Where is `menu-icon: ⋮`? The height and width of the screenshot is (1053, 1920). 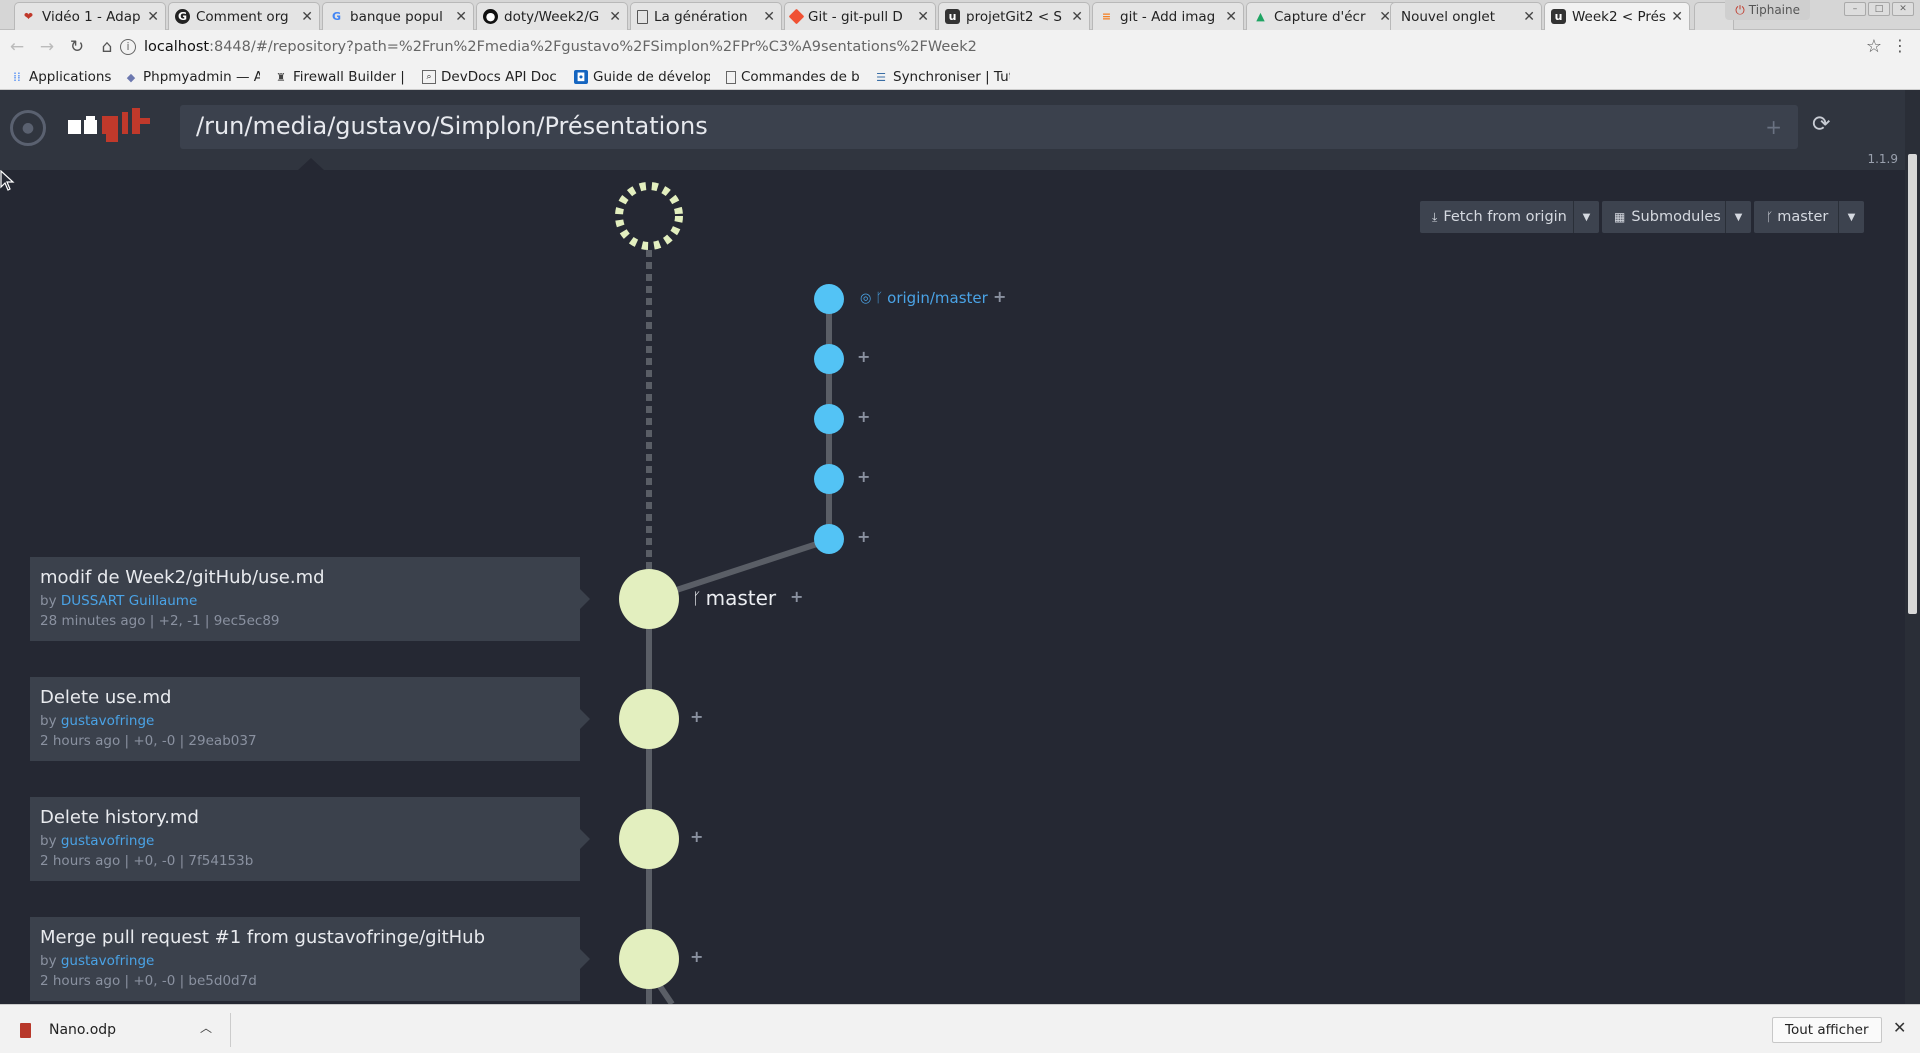
menu-icon: ⋮ is located at coordinates (1900, 45).